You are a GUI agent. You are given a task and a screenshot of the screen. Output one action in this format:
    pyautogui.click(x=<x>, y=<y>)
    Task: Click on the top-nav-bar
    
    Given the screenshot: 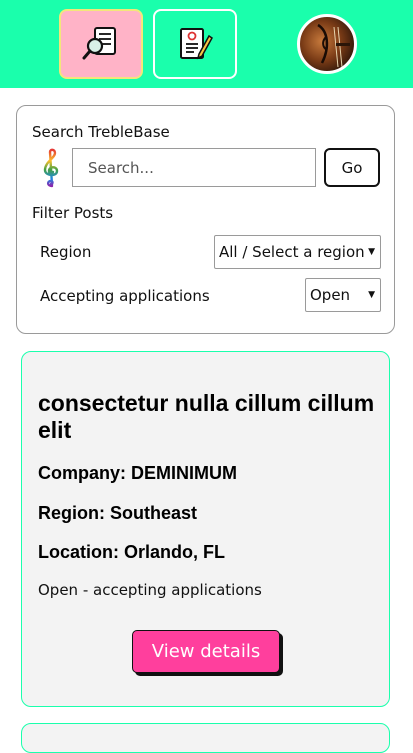 What is the action you would take?
    pyautogui.click(x=206, y=44)
    